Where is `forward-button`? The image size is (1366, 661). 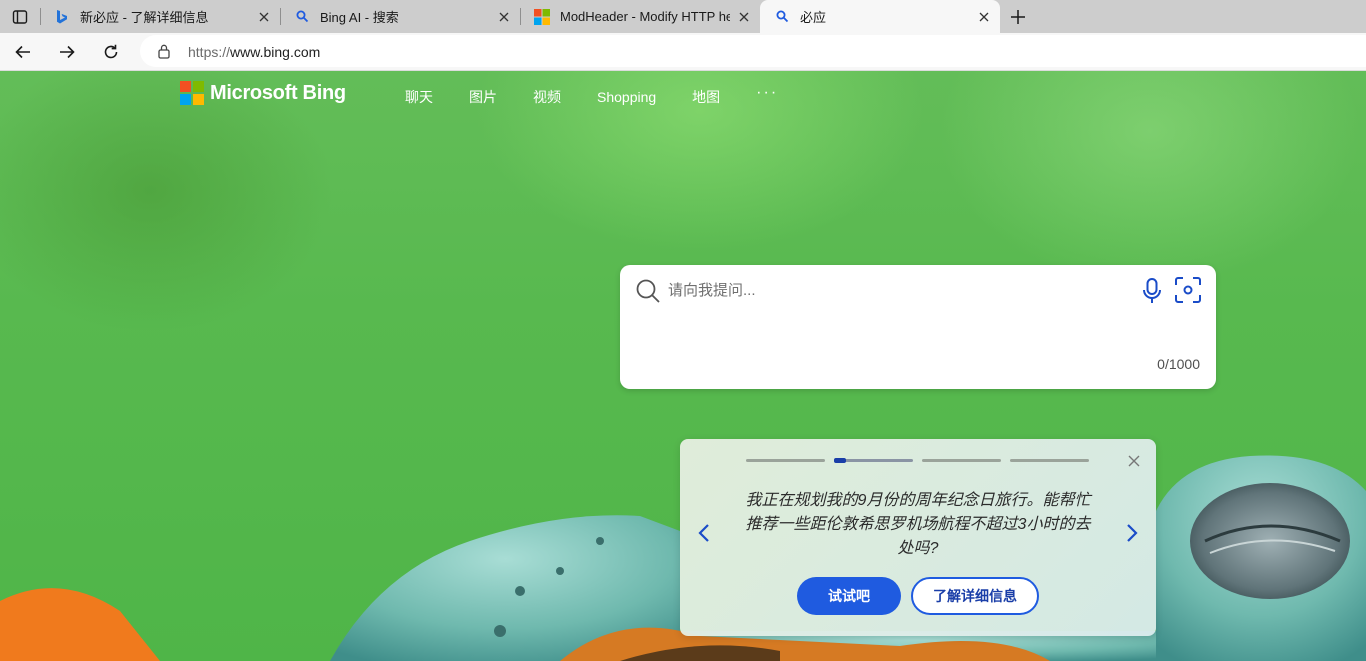 forward-button is located at coordinates (67, 52).